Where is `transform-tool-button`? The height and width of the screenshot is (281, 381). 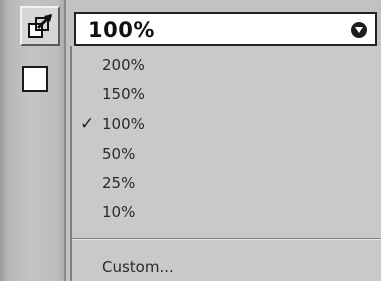
transform-tool-button is located at coordinates (40, 26).